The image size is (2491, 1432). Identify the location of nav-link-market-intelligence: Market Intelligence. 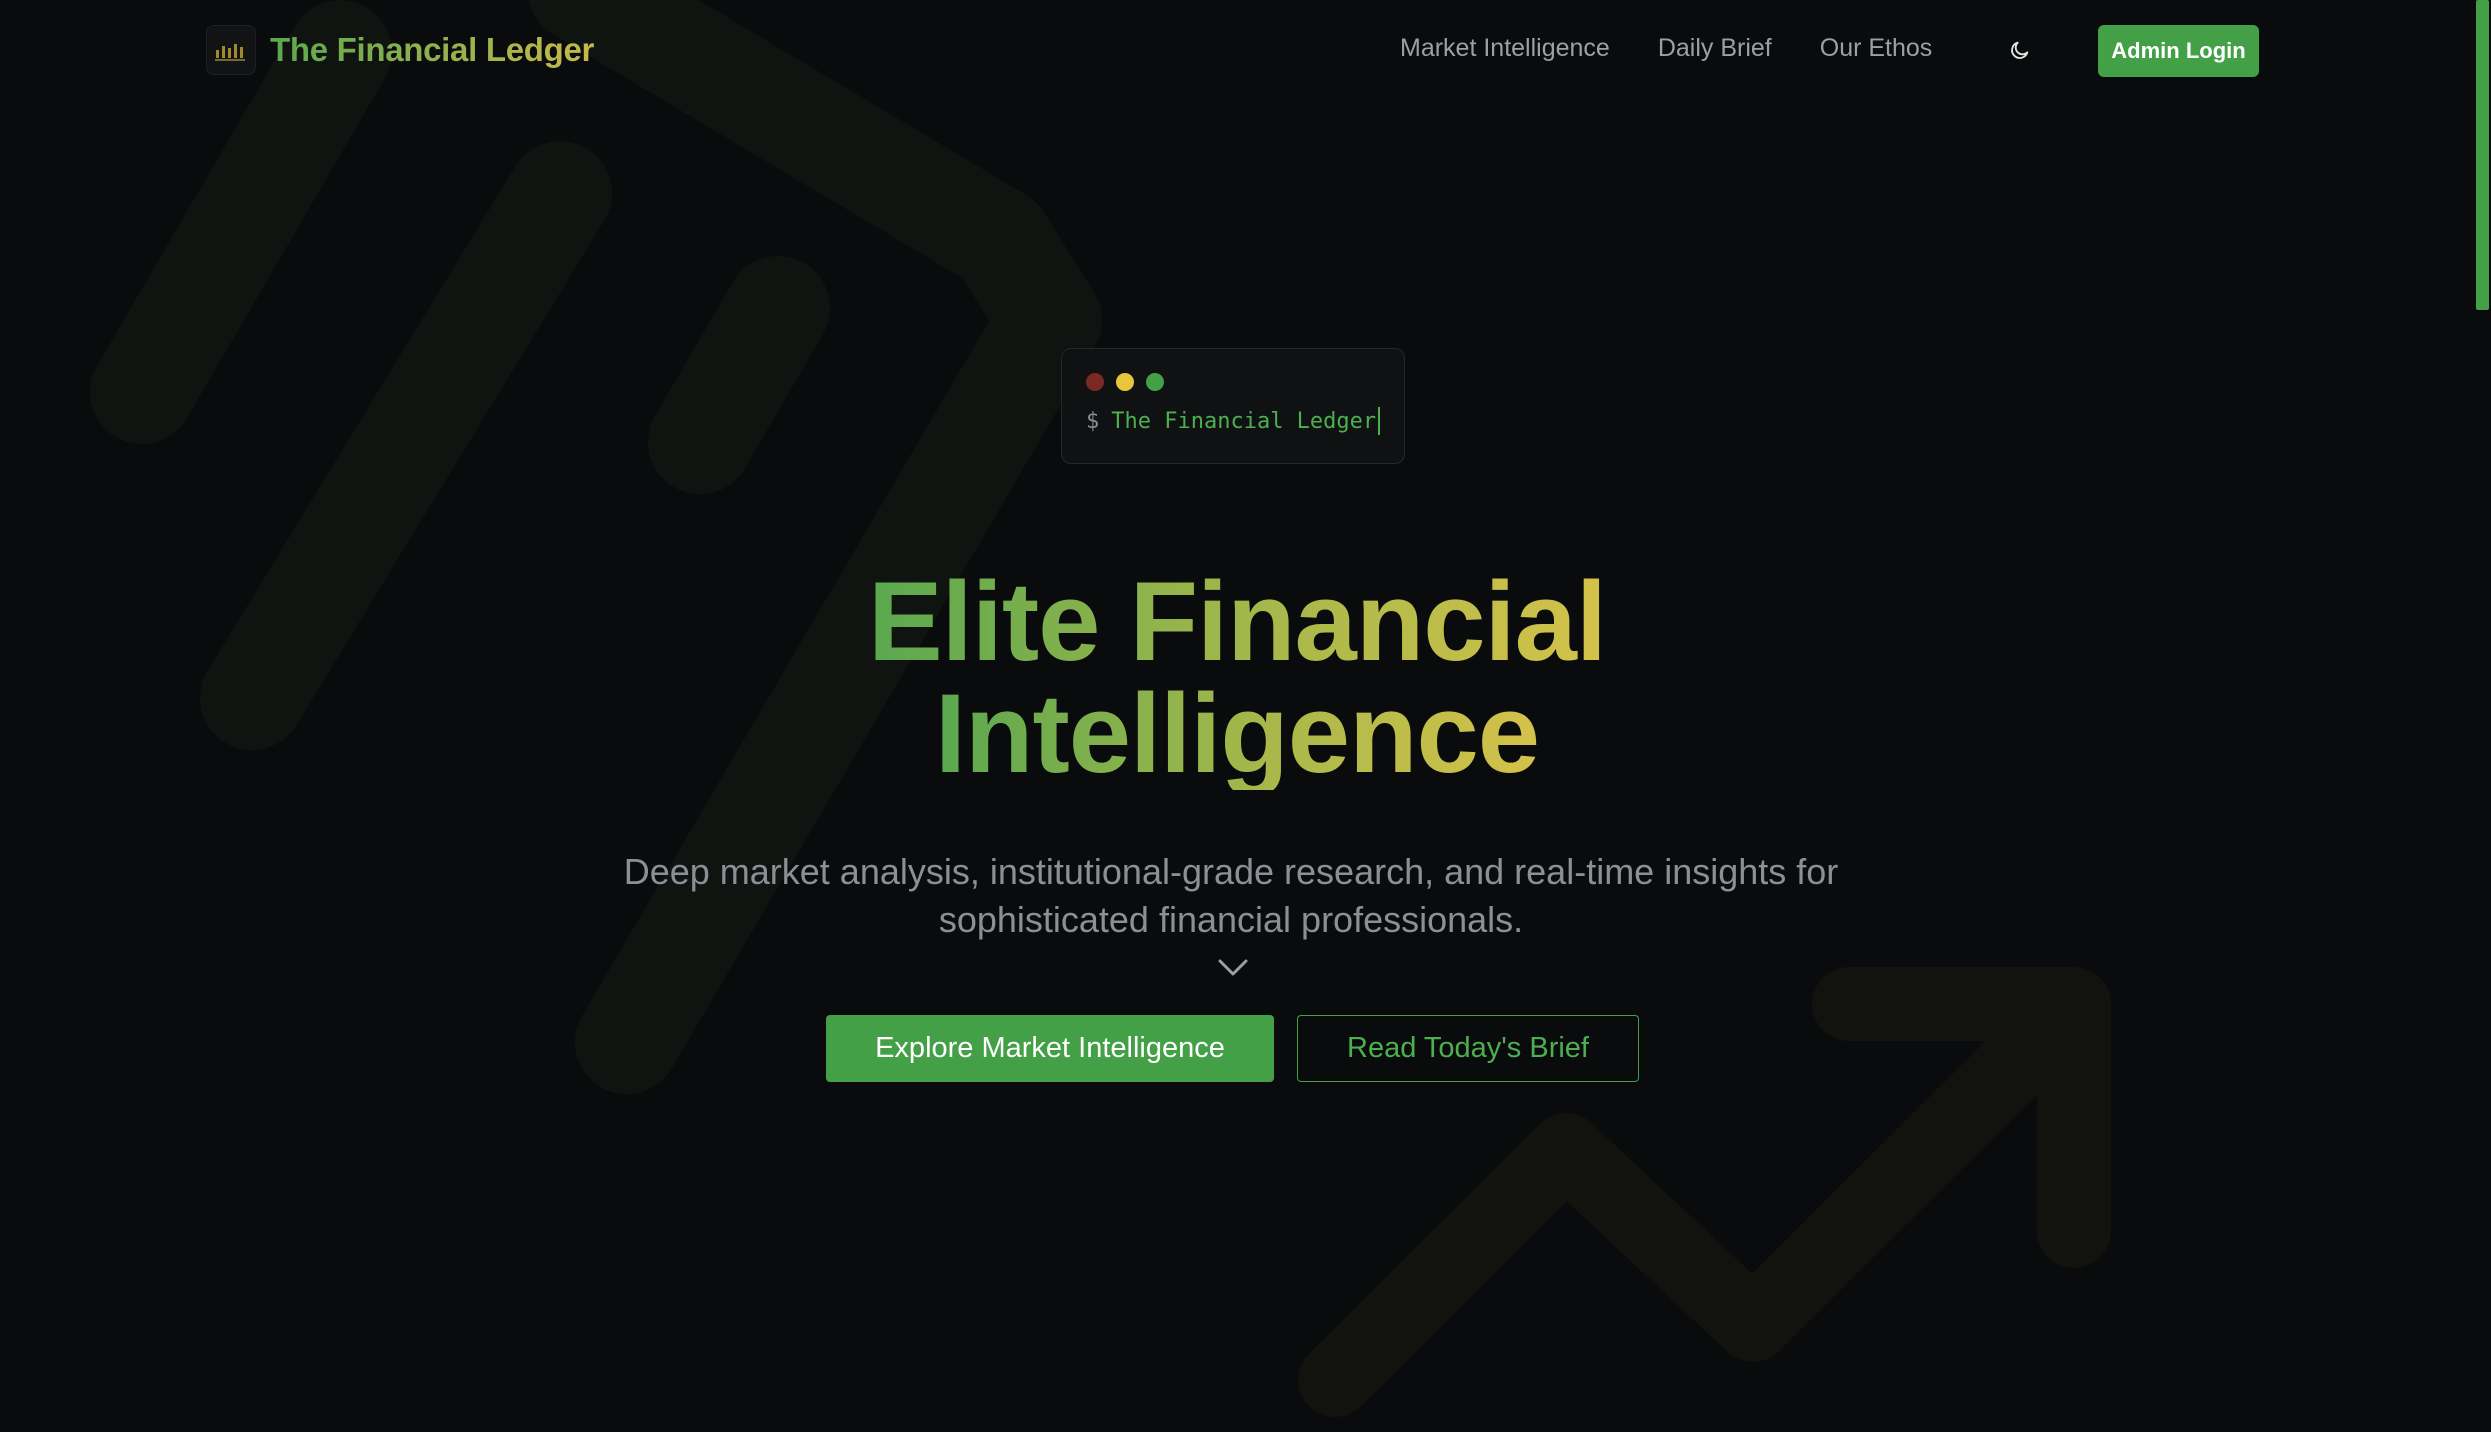
(1505, 48).